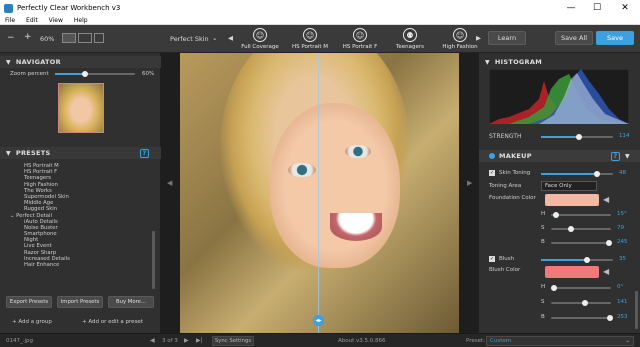 The height and width of the screenshot is (347, 640). Describe the element at coordinates (581, 214) in the screenshot. I see `foundation-hue-slider` at that location.